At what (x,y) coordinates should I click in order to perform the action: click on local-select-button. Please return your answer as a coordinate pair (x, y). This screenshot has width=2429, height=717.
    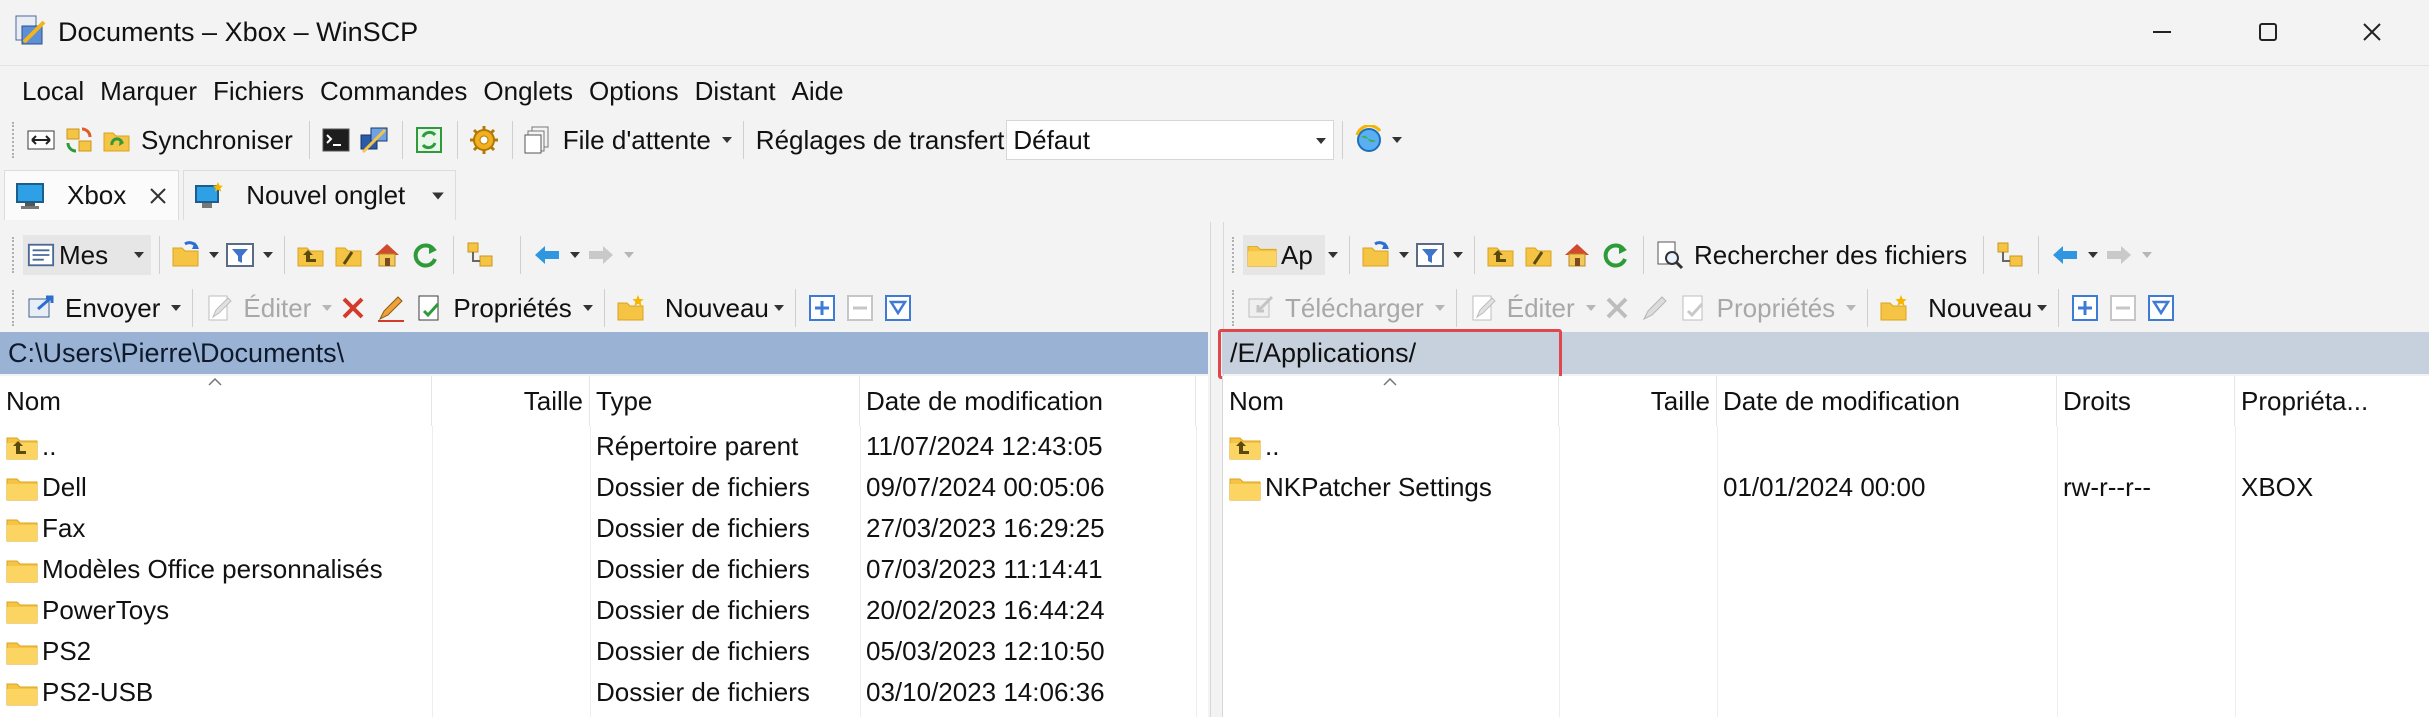
    Looking at the image, I should click on (822, 308).